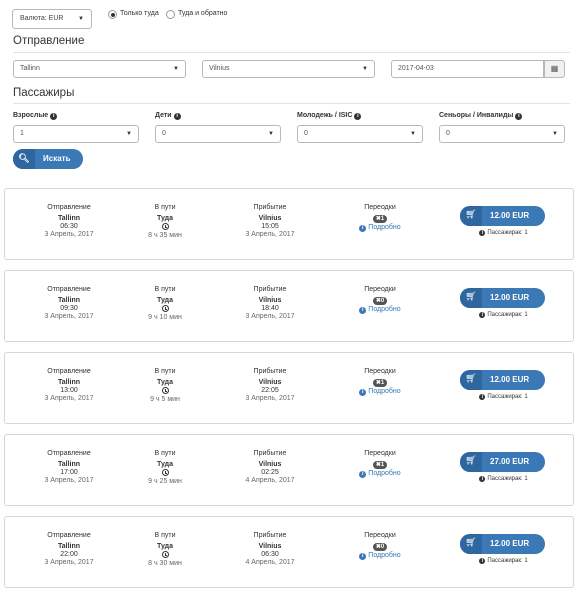  What do you see at coordinates (467, 69) in the screenshot?
I see `date-input: 2017-04-03` at bounding box center [467, 69].